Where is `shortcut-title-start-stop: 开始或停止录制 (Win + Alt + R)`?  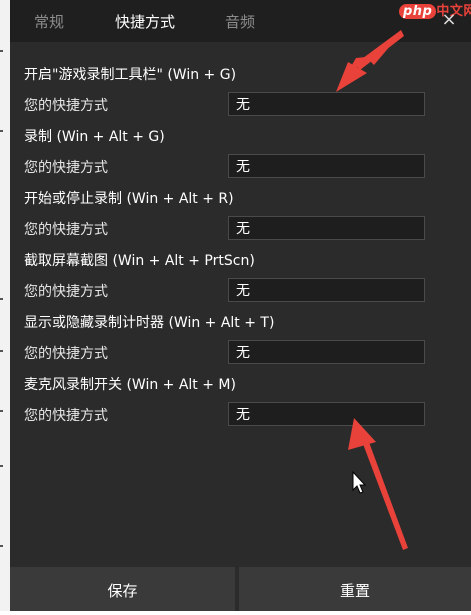 shortcut-title-start-stop: 开始或停止录制 (Win + Alt + R) is located at coordinates (129, 199).